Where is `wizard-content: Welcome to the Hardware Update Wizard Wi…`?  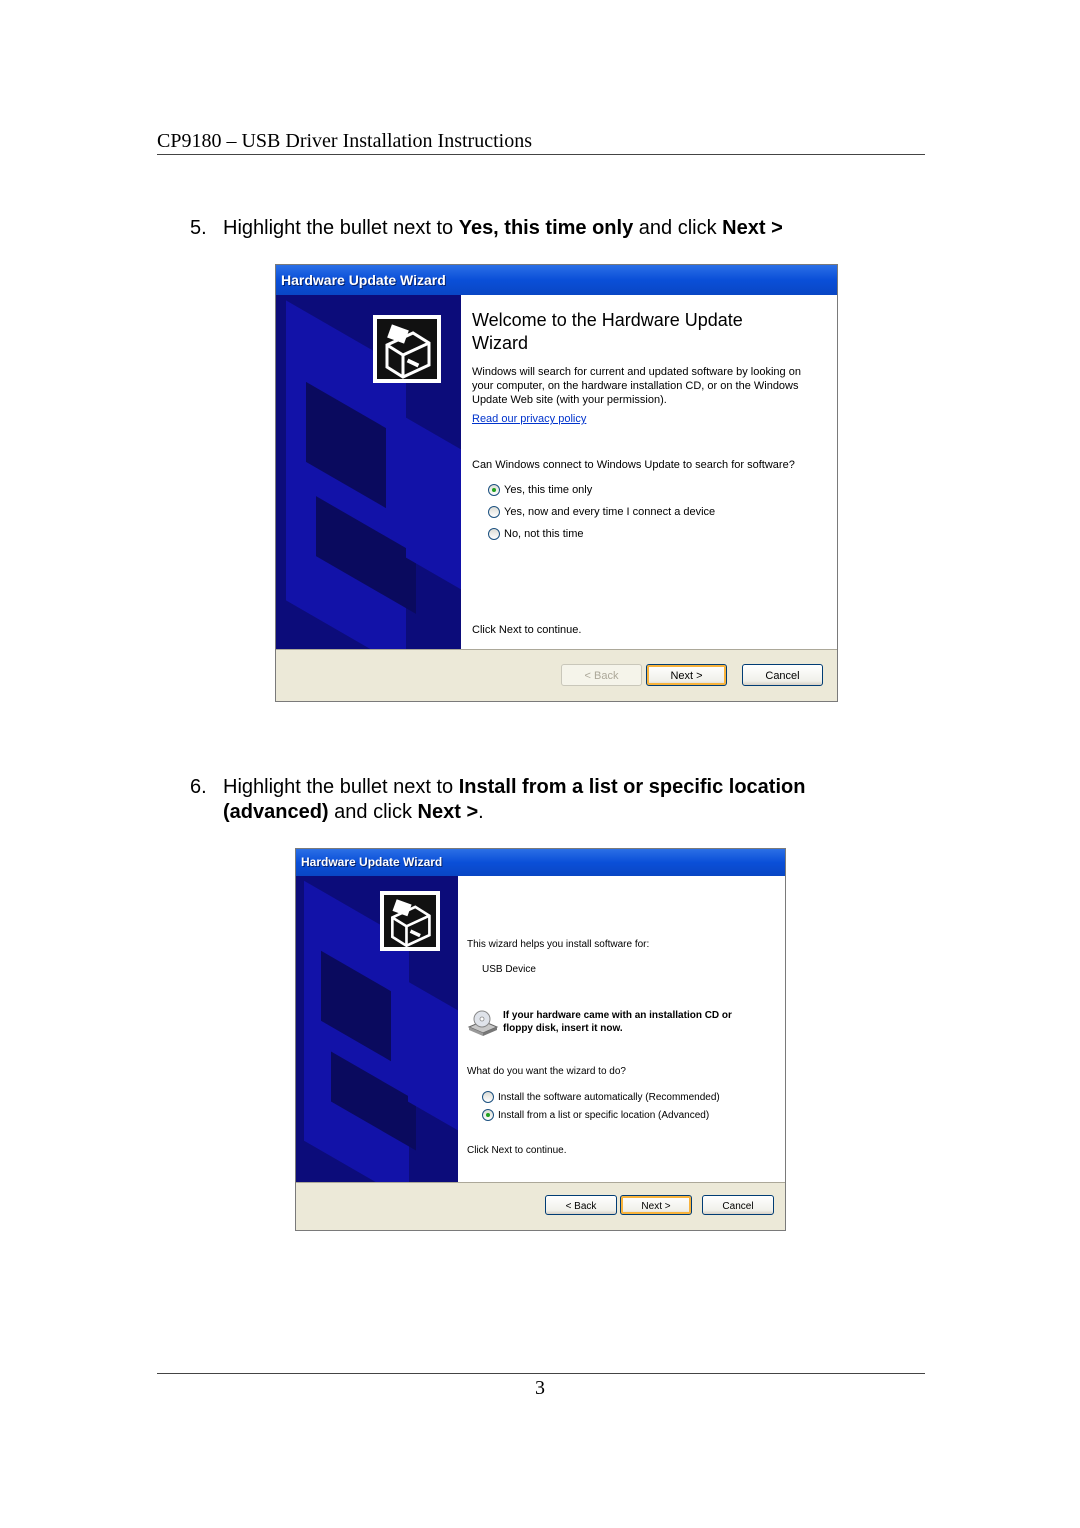 wizard-content: Welcome to the Hardware Update Wizard Wi… is located at coordinates (649, 472).